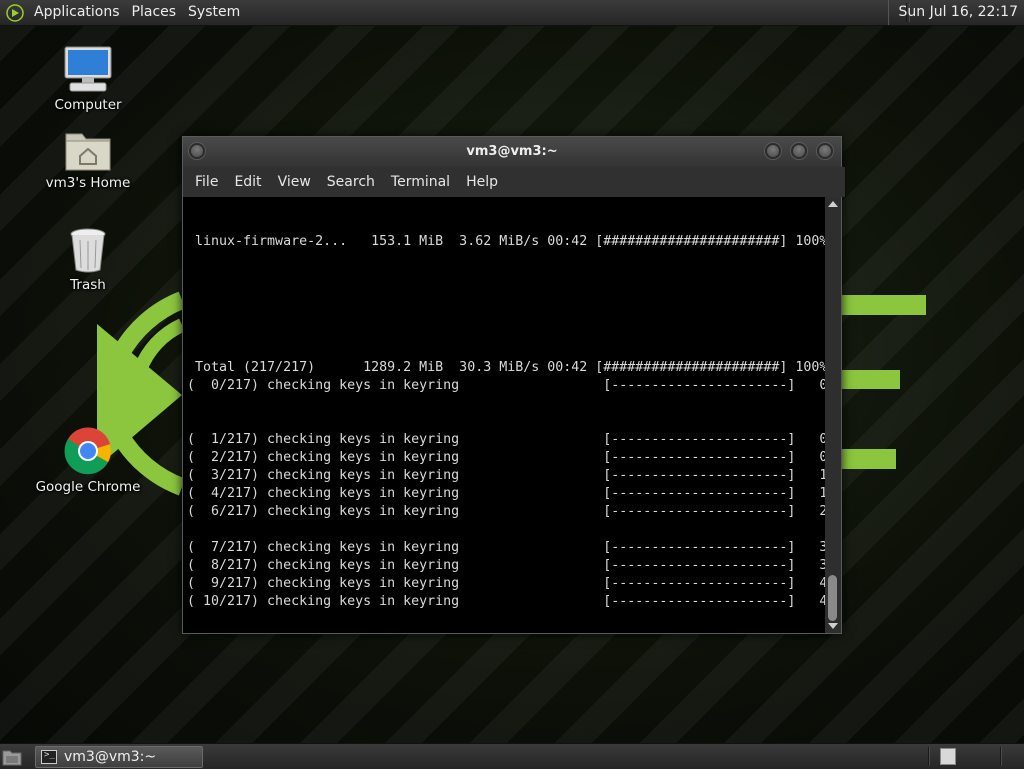 This screenshot has width=1024, height=769. Describe the element at coordinates (833, 626) in the screenshot. I see `scroll-down-arrow-icon` at that location.